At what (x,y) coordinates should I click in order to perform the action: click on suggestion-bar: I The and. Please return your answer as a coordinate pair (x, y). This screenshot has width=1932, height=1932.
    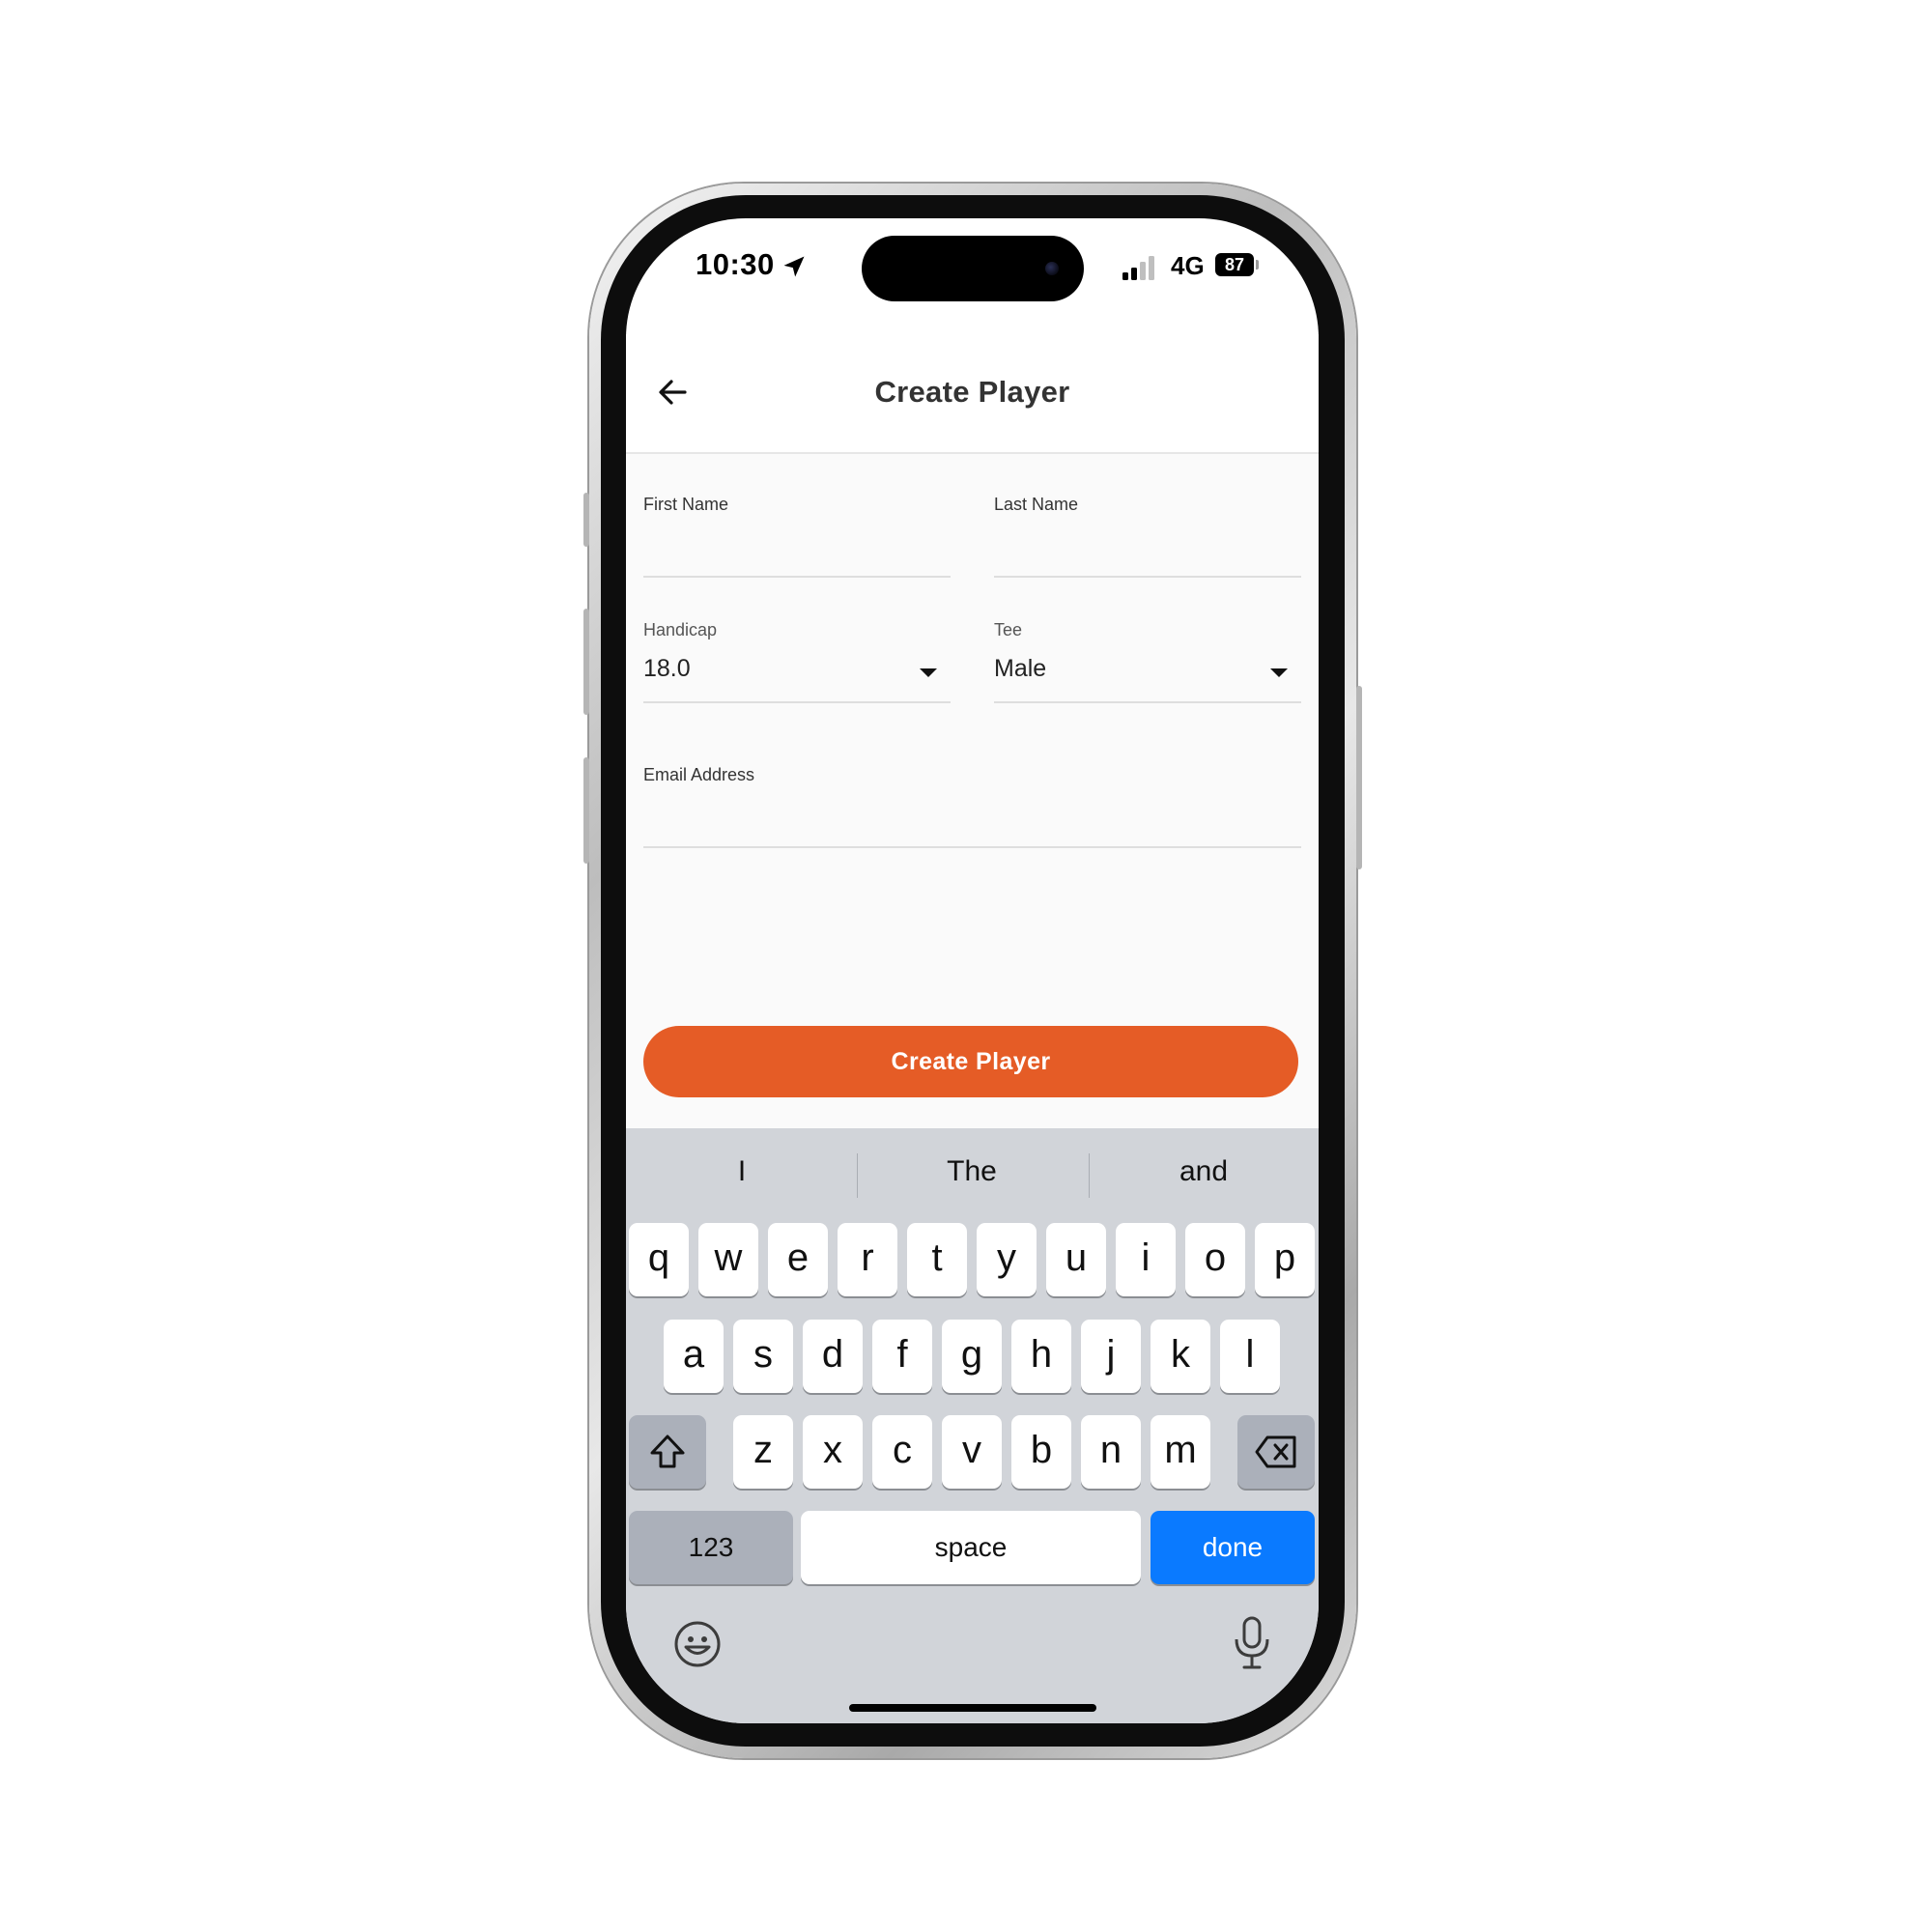
    Looking at the image, I should click on (972, 1168).